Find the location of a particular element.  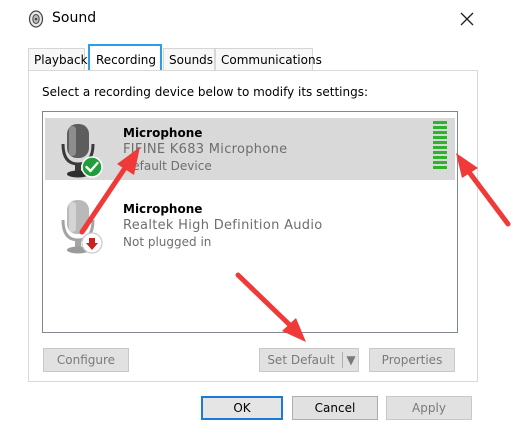

device-description: Realtek High Definition Audio is located at coordinates (223, 225).